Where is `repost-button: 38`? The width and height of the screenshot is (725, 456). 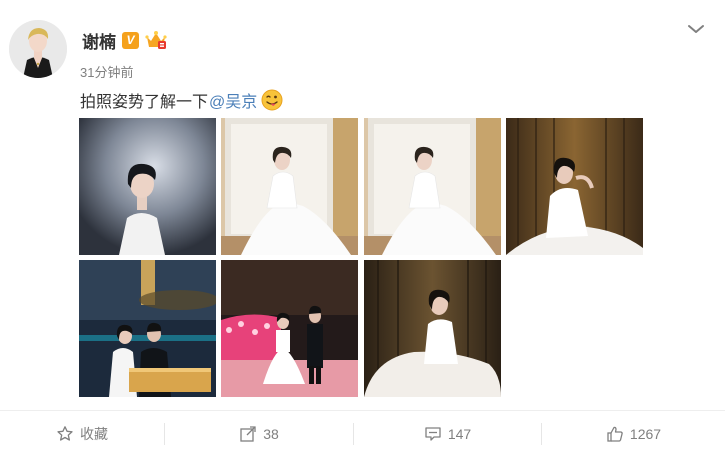
repost-button: 38 is located at coordinates (259, 433).